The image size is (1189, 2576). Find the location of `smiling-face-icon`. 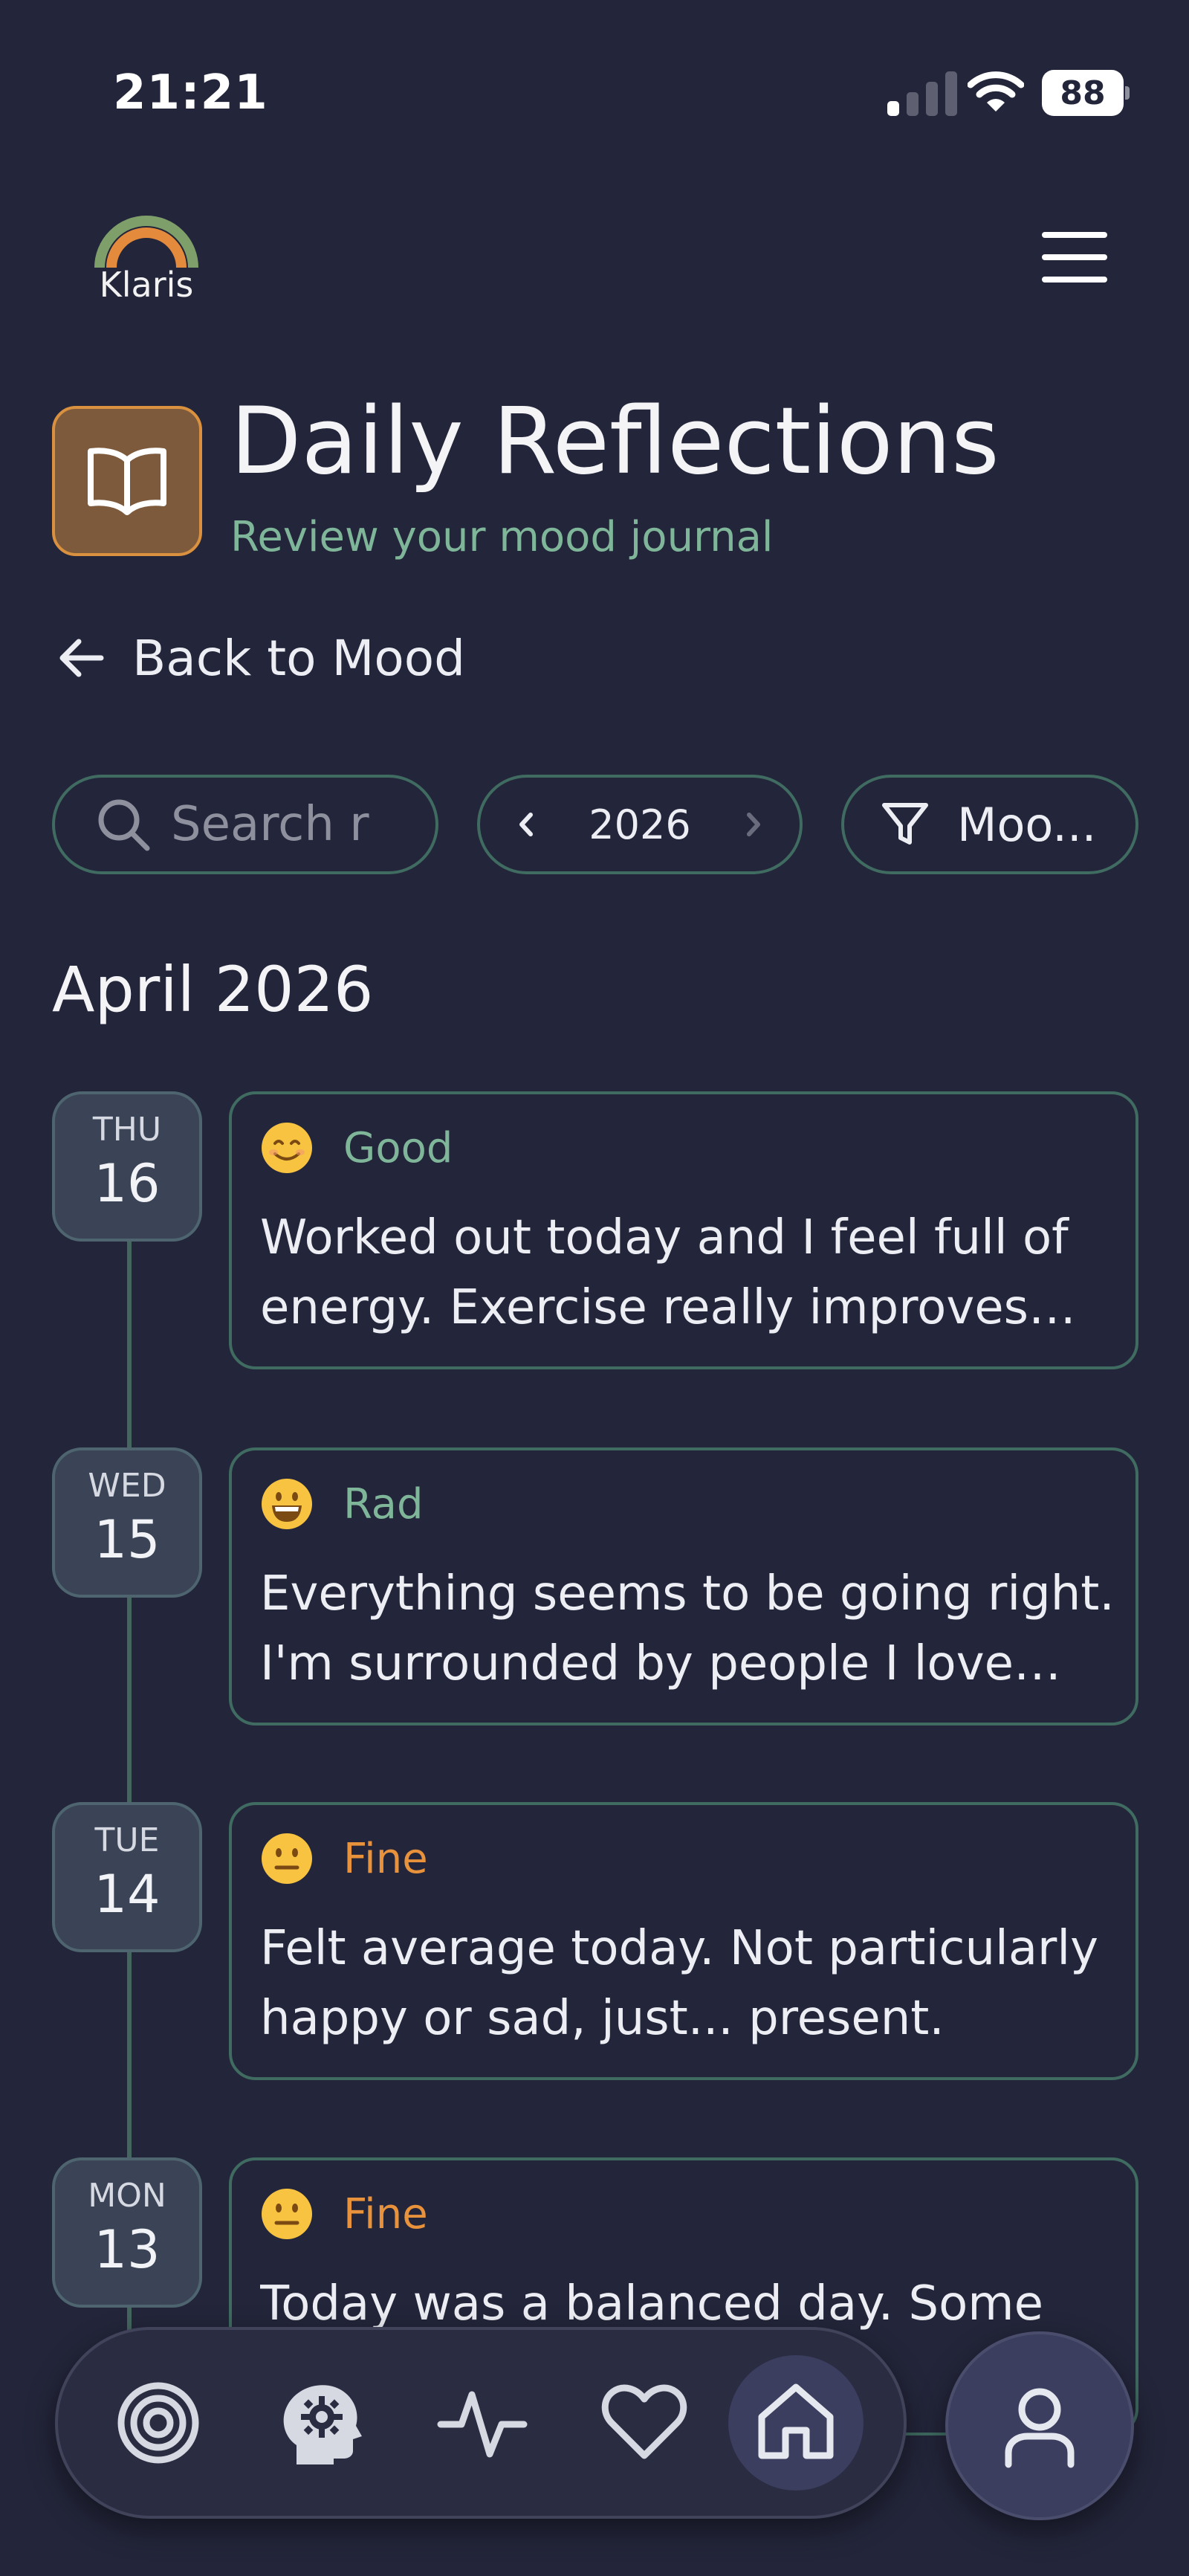

smiling-face-icon is located at coordinates (287, 1148).